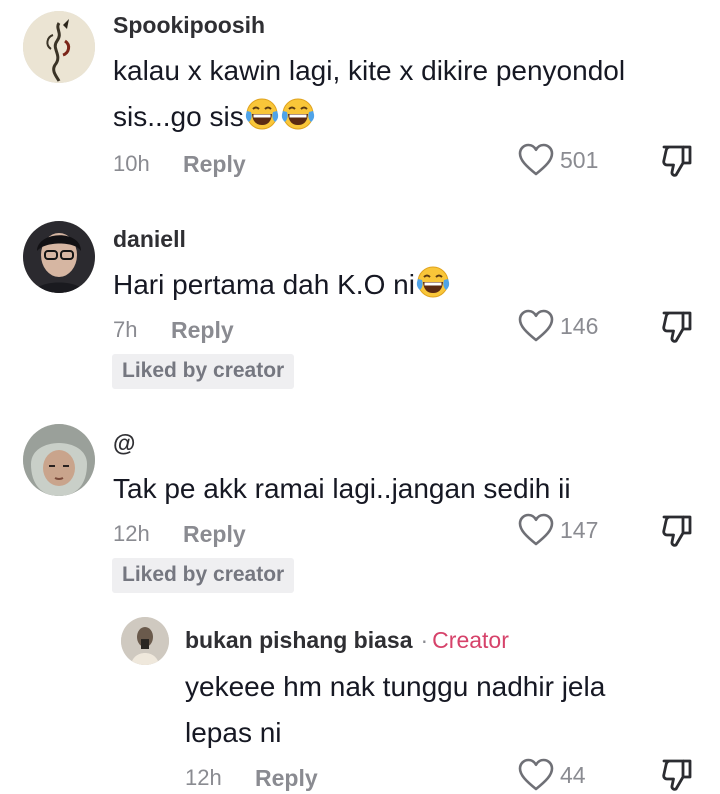 This screenshot has height=794, width=720. What do you see at coordinates (125, 329) in the screenshot?
I see `comment-time: 7h` at bounding box center [125, 329].